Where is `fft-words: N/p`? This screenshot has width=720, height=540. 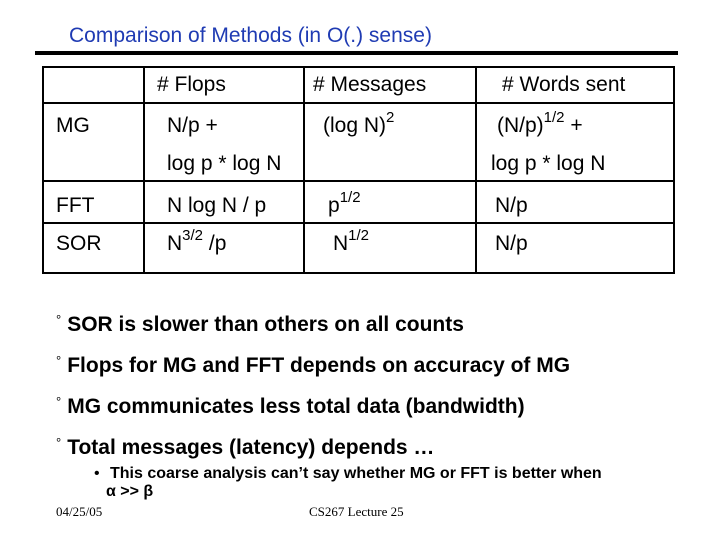 fft-words: N/p is located at coordinates (511, 205).